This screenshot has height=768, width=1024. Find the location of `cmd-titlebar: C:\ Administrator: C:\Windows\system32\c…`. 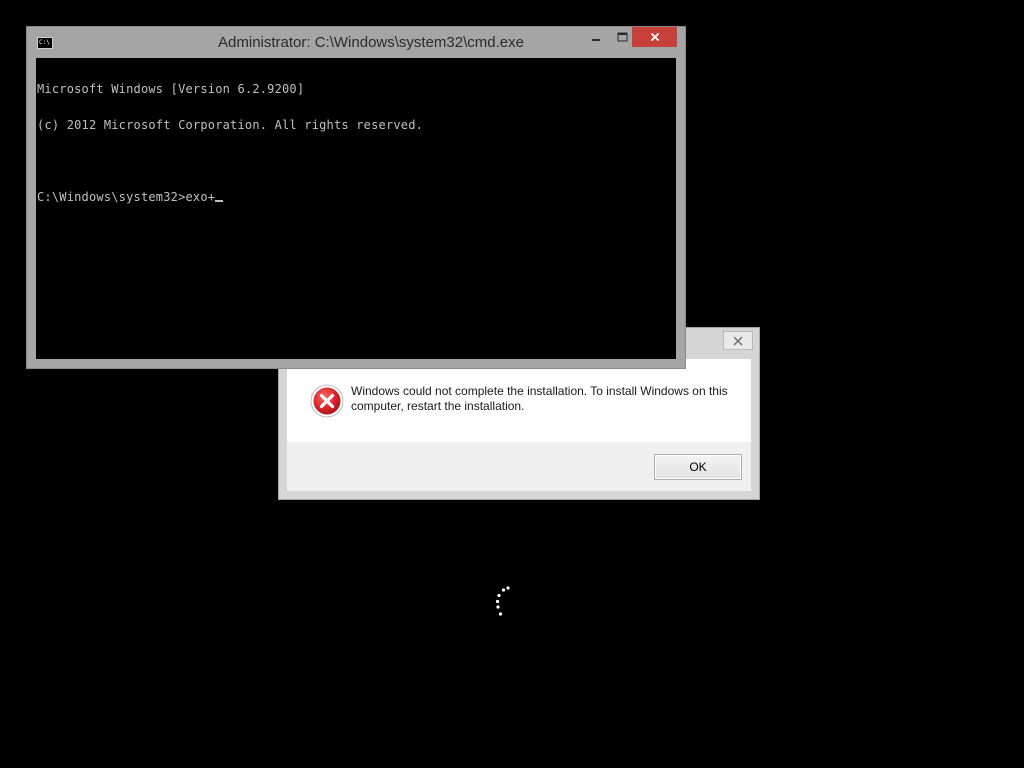

cmd-titlebar: C:\ Administrator: C:\Windows\system32\c… is located at coordinates (356, 42).